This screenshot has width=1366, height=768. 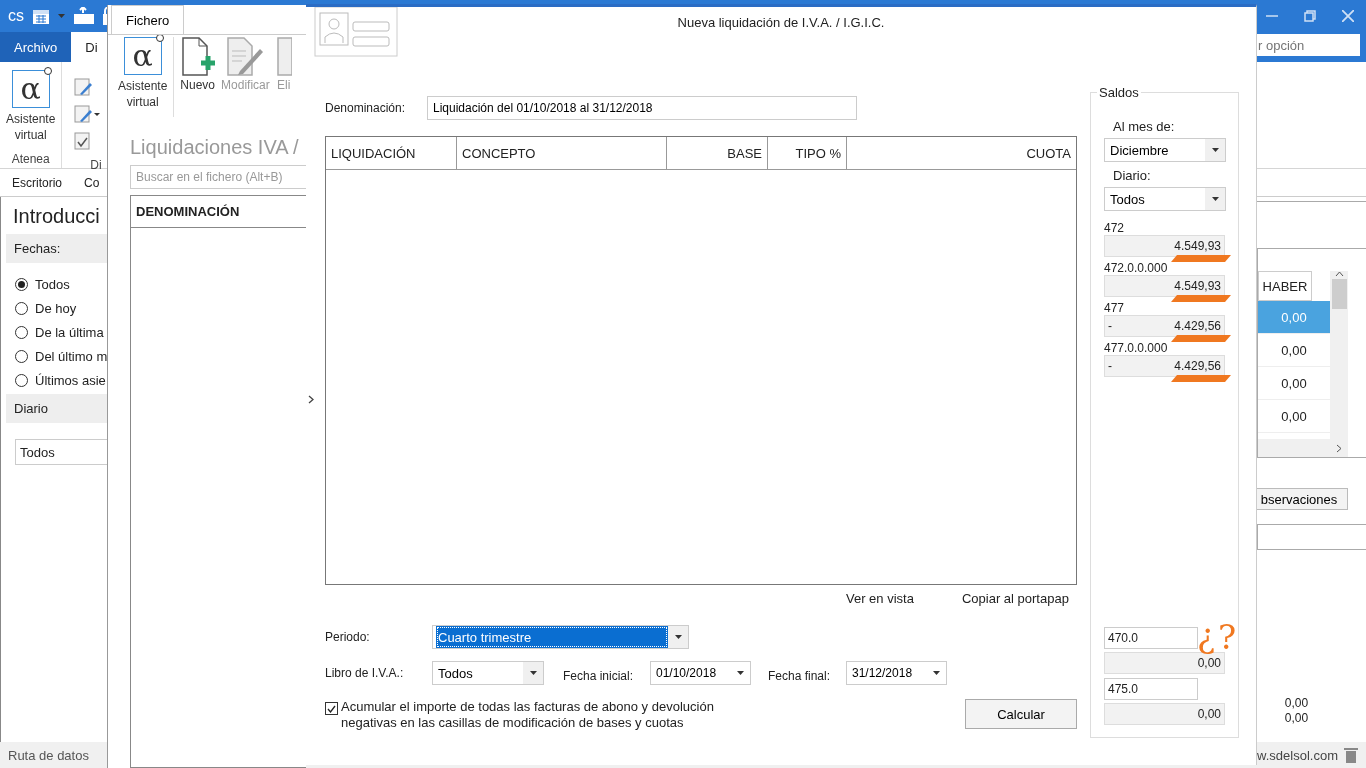 I want to click on chevron-icon, so click(x=311, y=399).